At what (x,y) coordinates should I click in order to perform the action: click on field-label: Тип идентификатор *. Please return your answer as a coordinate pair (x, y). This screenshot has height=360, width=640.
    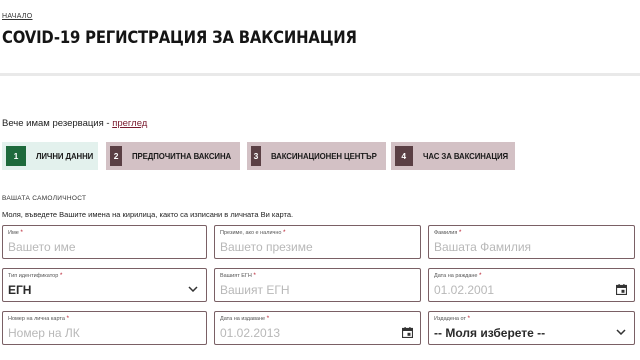
    Looking at the image, I should click on (35, 275).